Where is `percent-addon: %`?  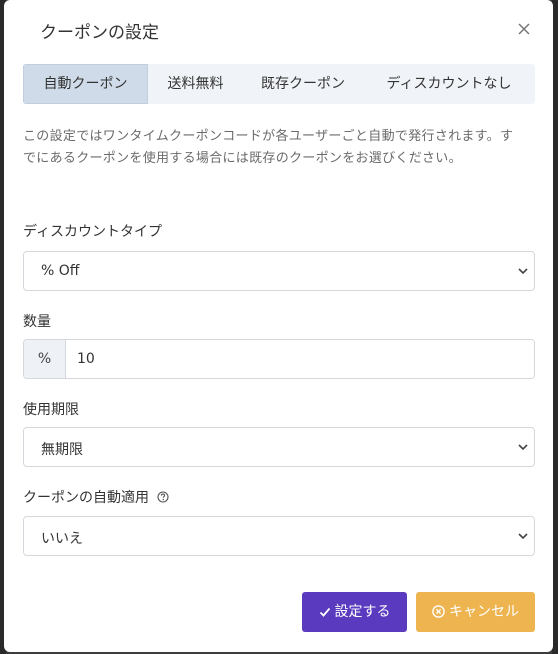
percent-addon: % is located at coordinates (45, 359).